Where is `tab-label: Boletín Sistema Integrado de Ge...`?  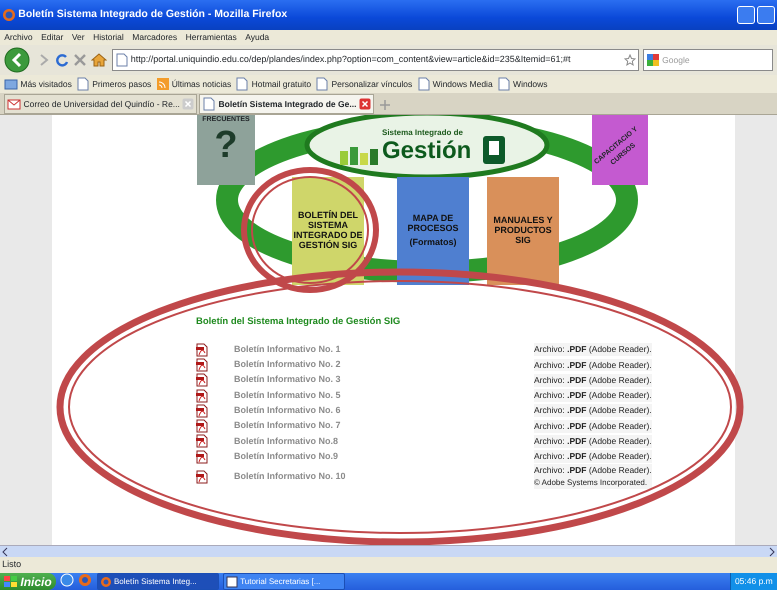
tab-label: Boletín Sistema Integrado de Ge... is located at coordinates (287, 104).